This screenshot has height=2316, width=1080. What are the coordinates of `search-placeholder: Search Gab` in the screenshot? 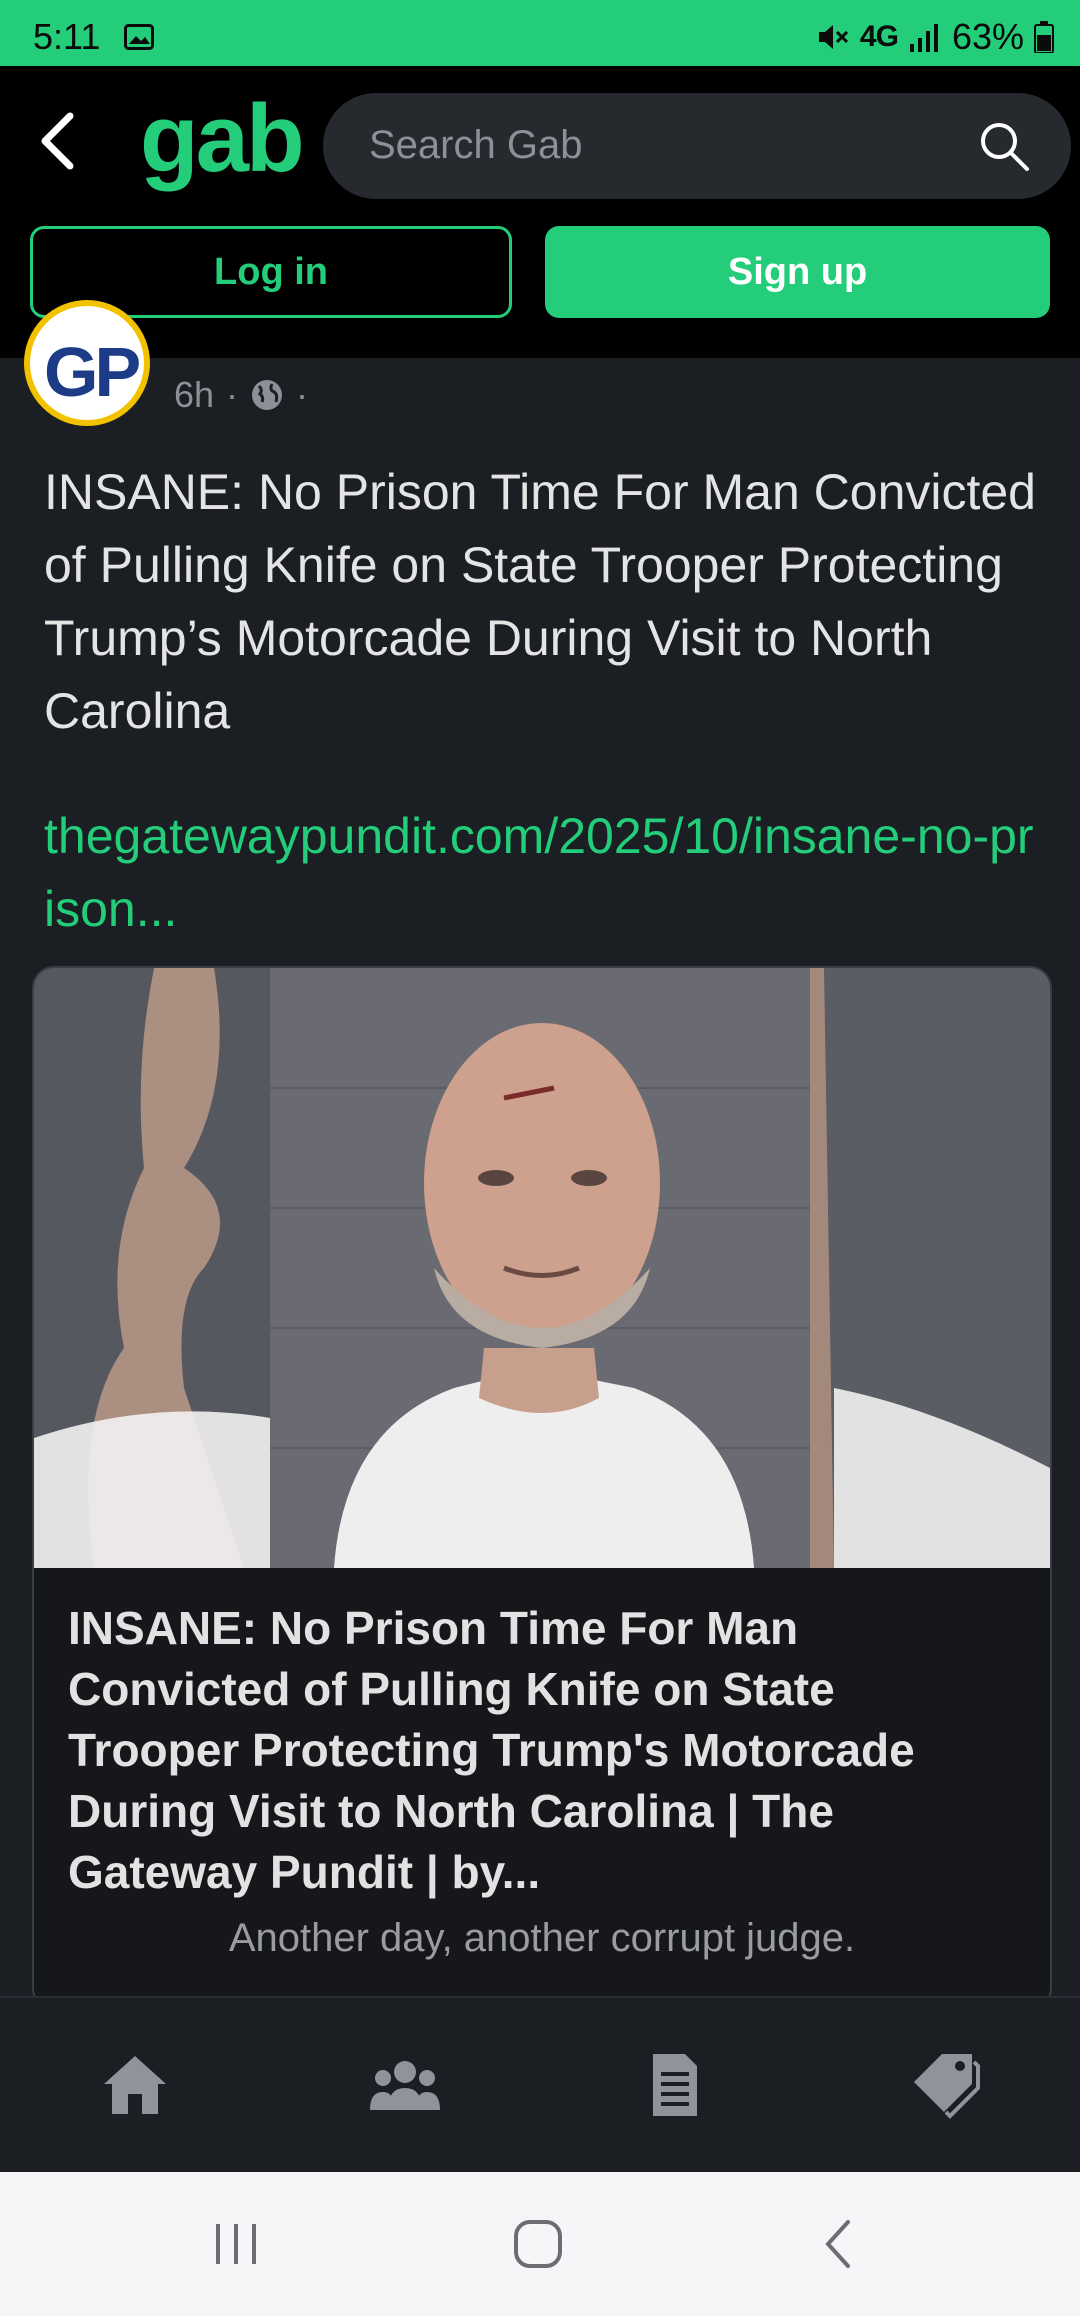 It's located at (476, 145).